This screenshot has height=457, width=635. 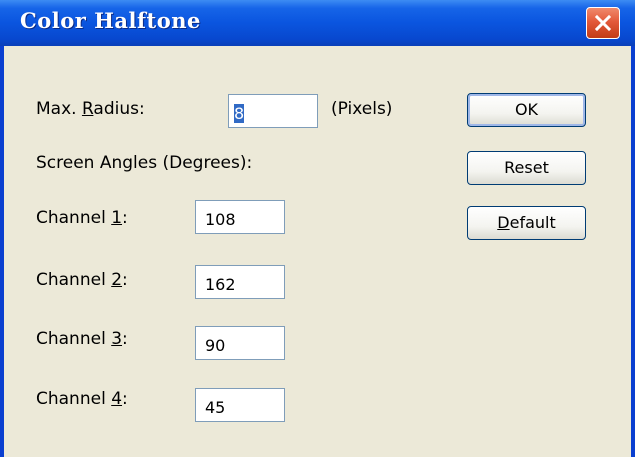 What do you see at coordinates (90, 109) in the screenshot?
I see `max-radius-label: Max. Radius:` at bounding box center [90, 109].